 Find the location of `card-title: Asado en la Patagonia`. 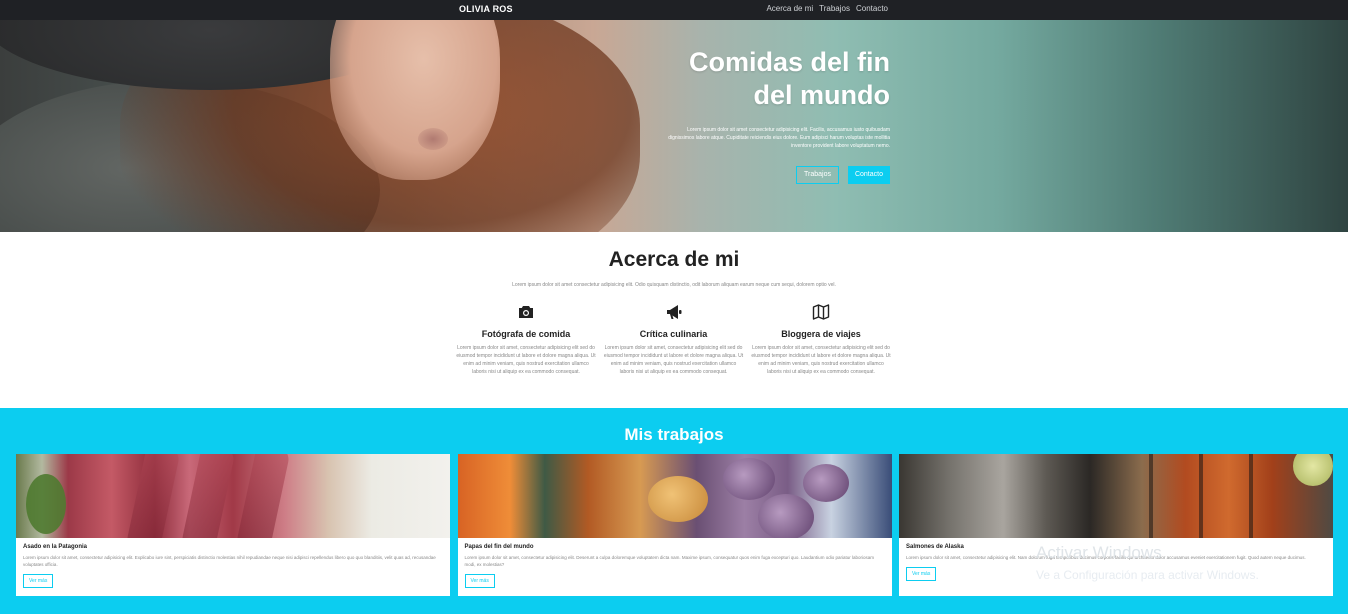

card-title: Asado en la Patagonia is located at coordinates (55, 547).